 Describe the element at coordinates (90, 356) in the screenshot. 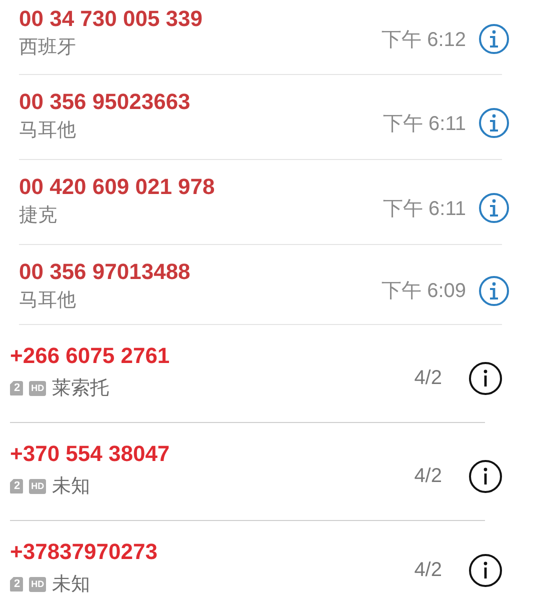

I see `phone-number: +266 6075 2761` at that location.